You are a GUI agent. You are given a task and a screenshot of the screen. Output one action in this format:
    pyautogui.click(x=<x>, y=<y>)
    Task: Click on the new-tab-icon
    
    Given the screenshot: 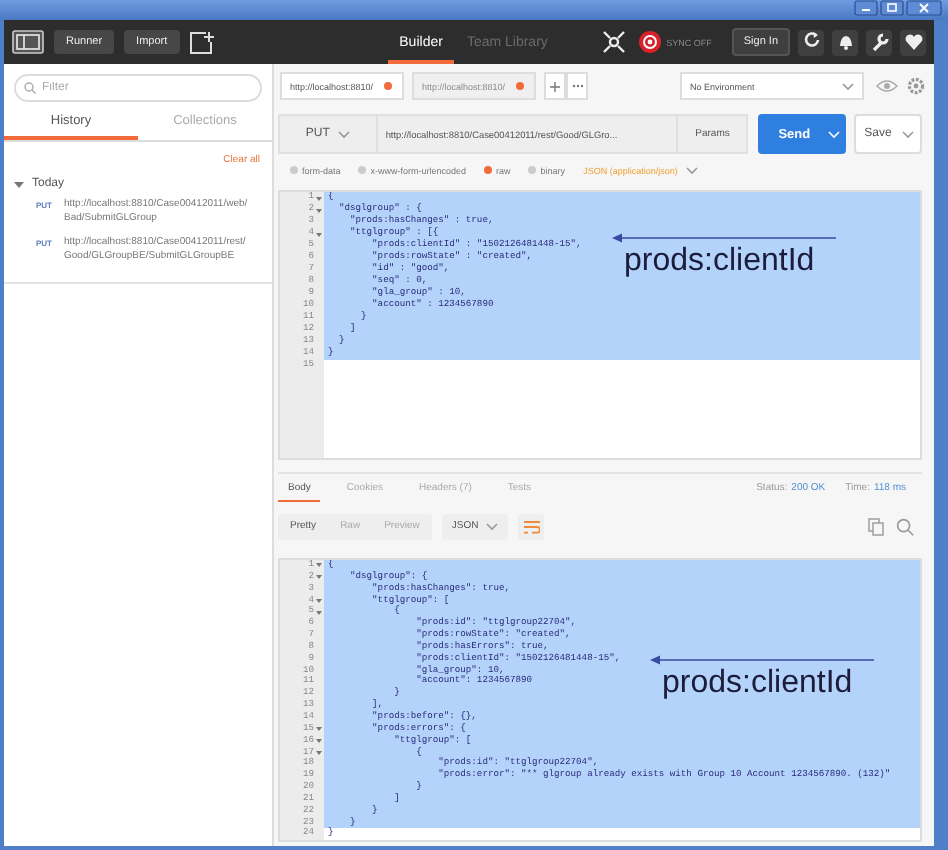 What is the action you would take?
    pyautogui.click(x=202, y=42)
    